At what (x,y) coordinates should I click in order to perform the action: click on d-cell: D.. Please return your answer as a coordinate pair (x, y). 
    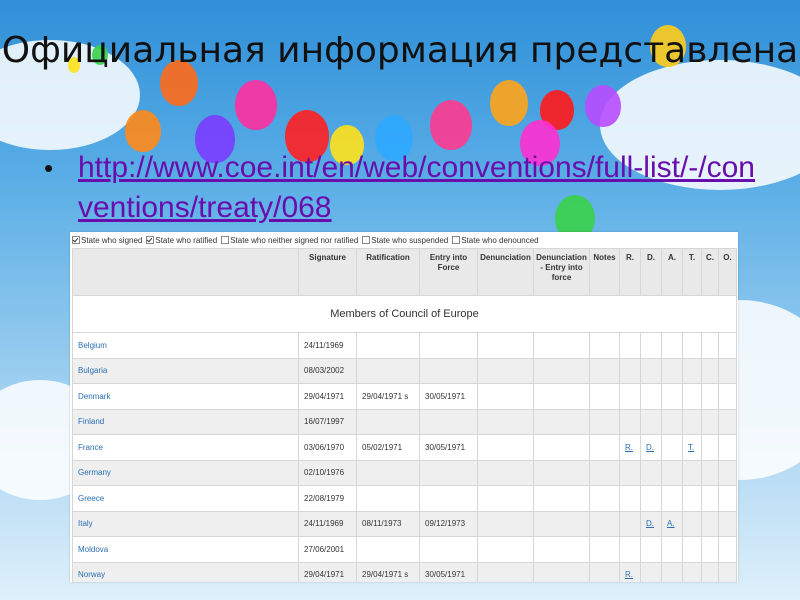
    Looking at the image, I should click on (651, 523).